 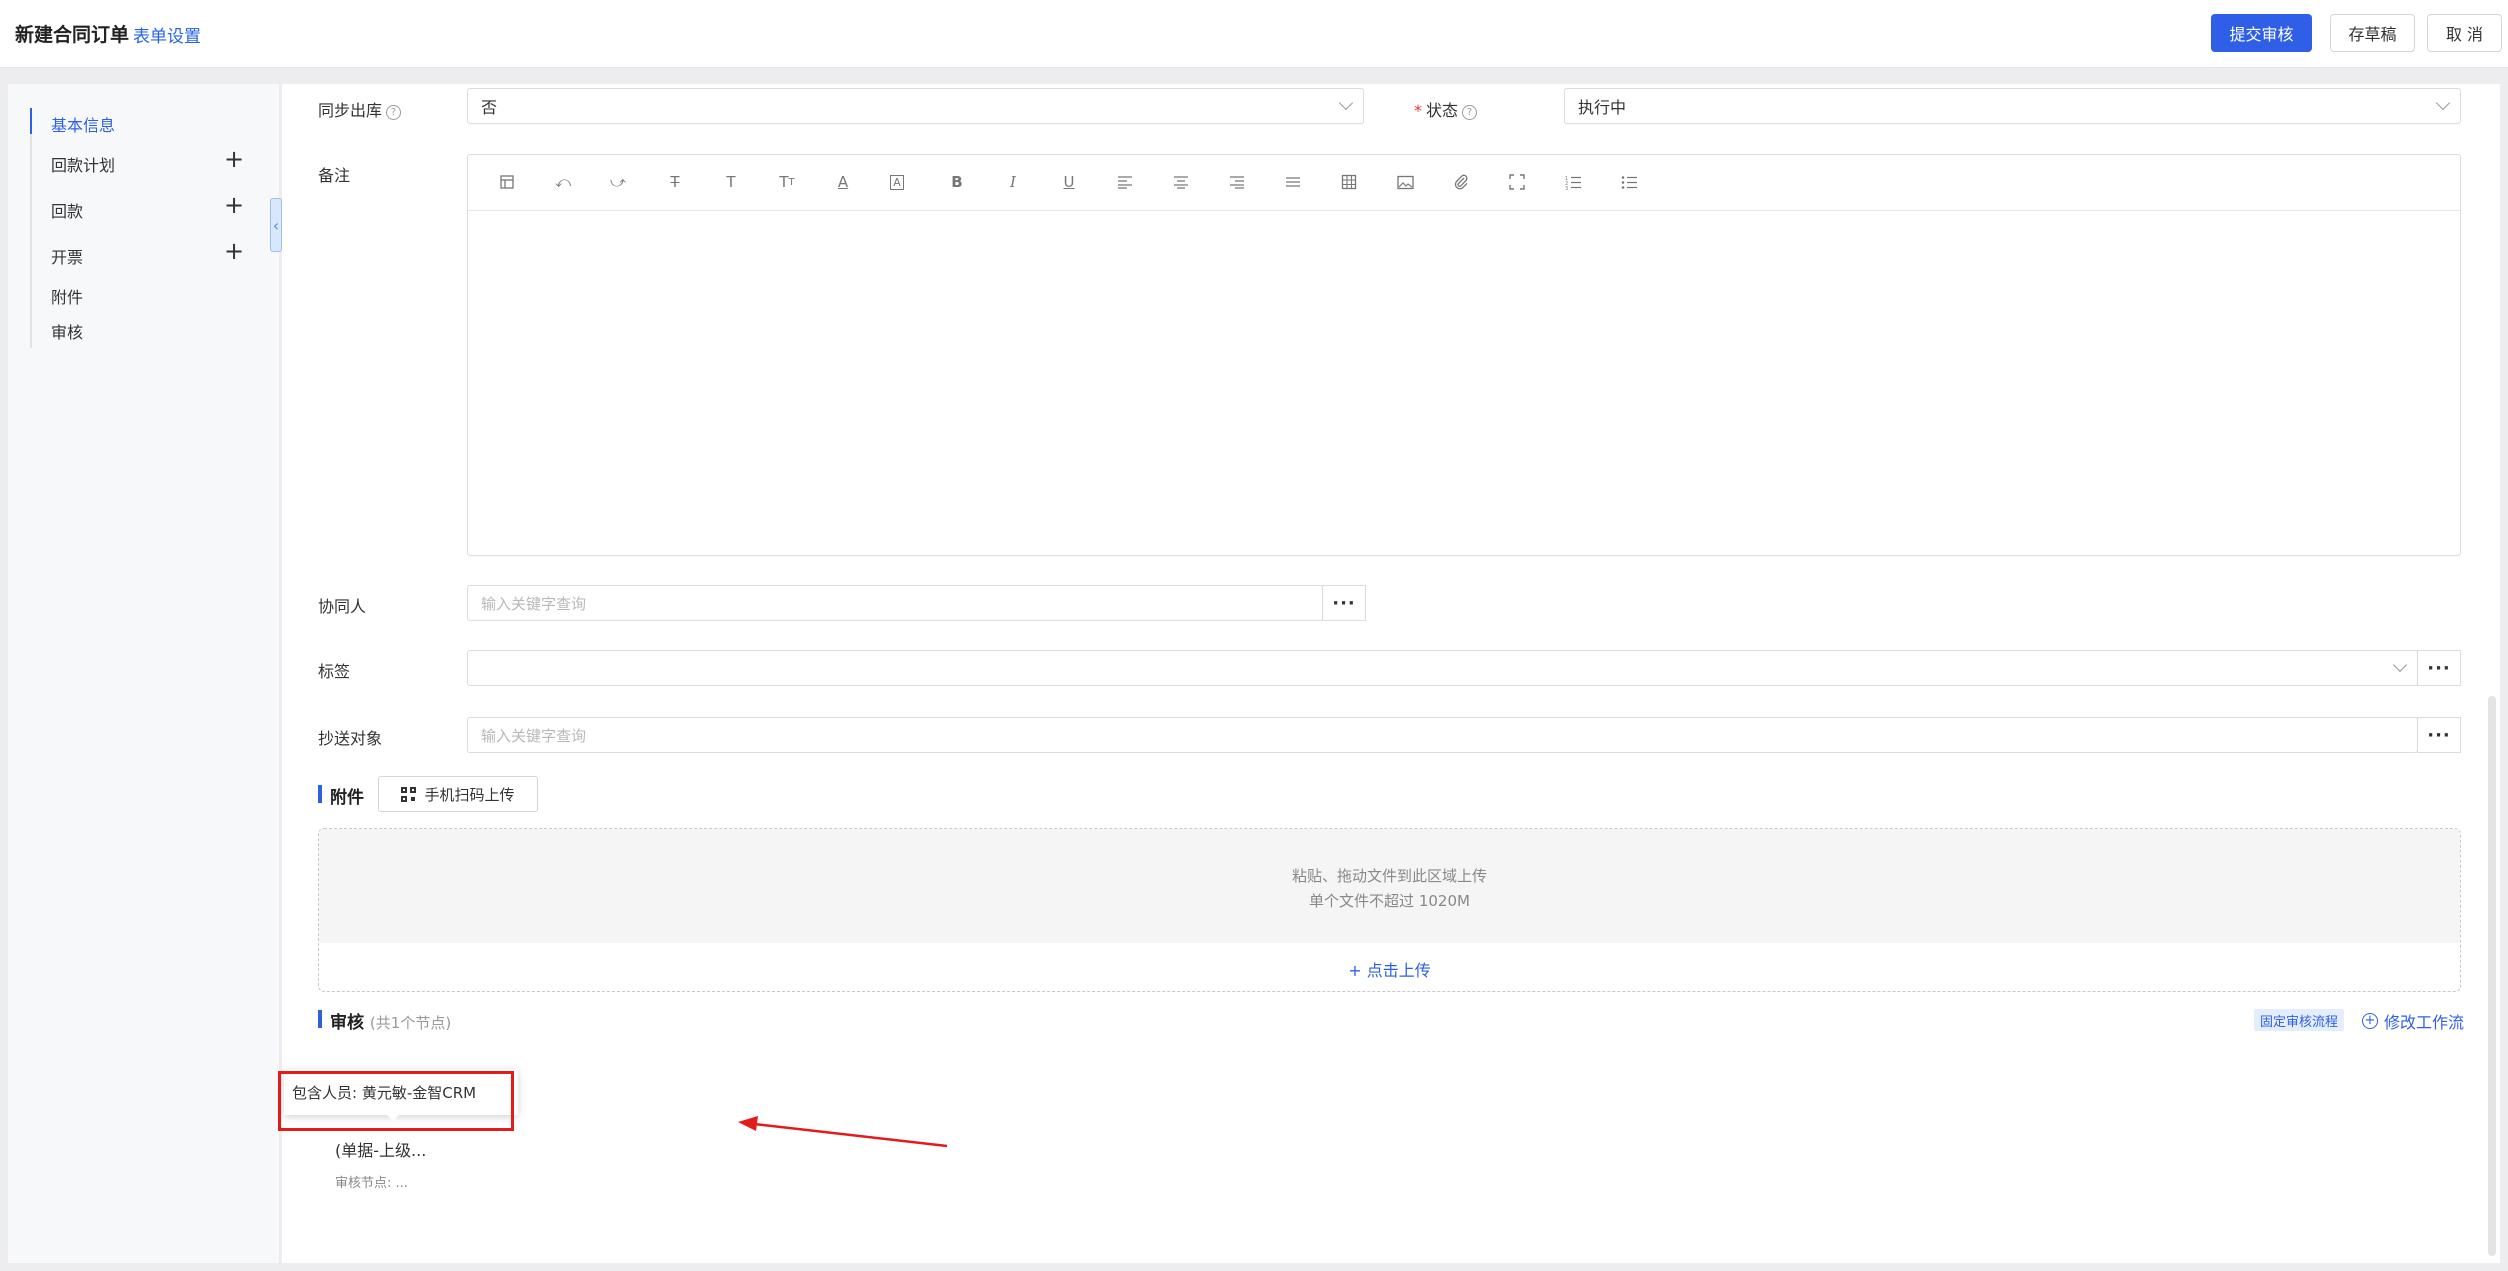 I want to click on scan-upload-label: 手机扫码上传, so click(x=469, y=794).